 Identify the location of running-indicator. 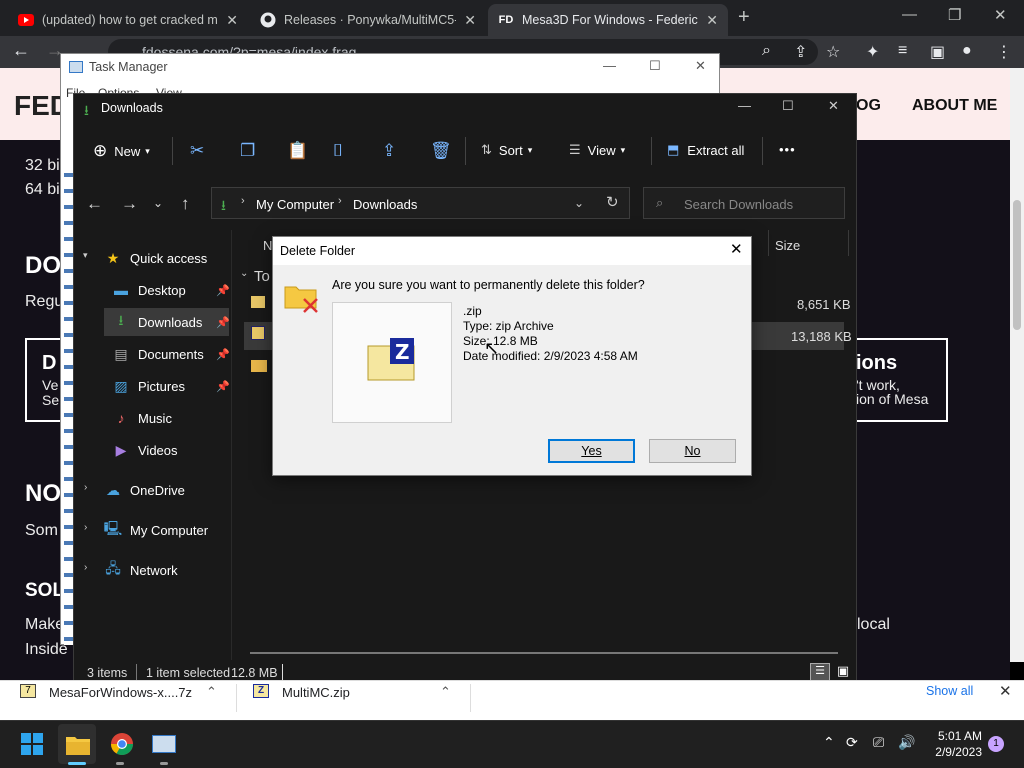
(120, 763).